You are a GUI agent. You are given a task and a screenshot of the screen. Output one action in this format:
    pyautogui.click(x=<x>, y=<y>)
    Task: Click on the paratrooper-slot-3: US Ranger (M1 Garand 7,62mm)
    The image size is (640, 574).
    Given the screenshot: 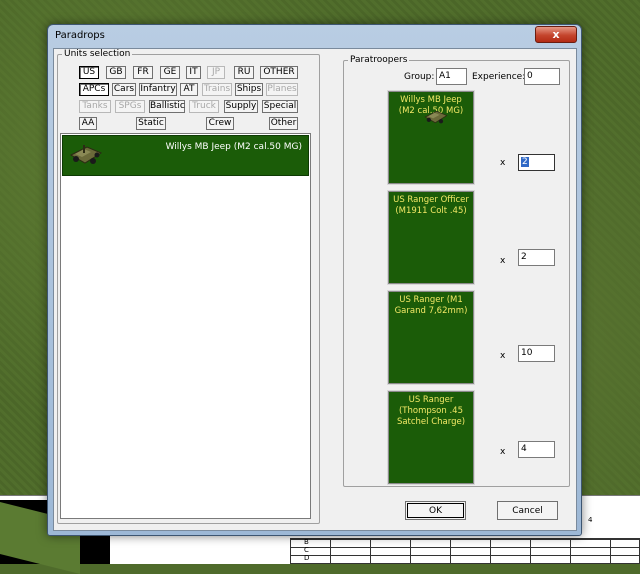 What is the action you would take?
    pyautogui.click(x=431, y=337)
    